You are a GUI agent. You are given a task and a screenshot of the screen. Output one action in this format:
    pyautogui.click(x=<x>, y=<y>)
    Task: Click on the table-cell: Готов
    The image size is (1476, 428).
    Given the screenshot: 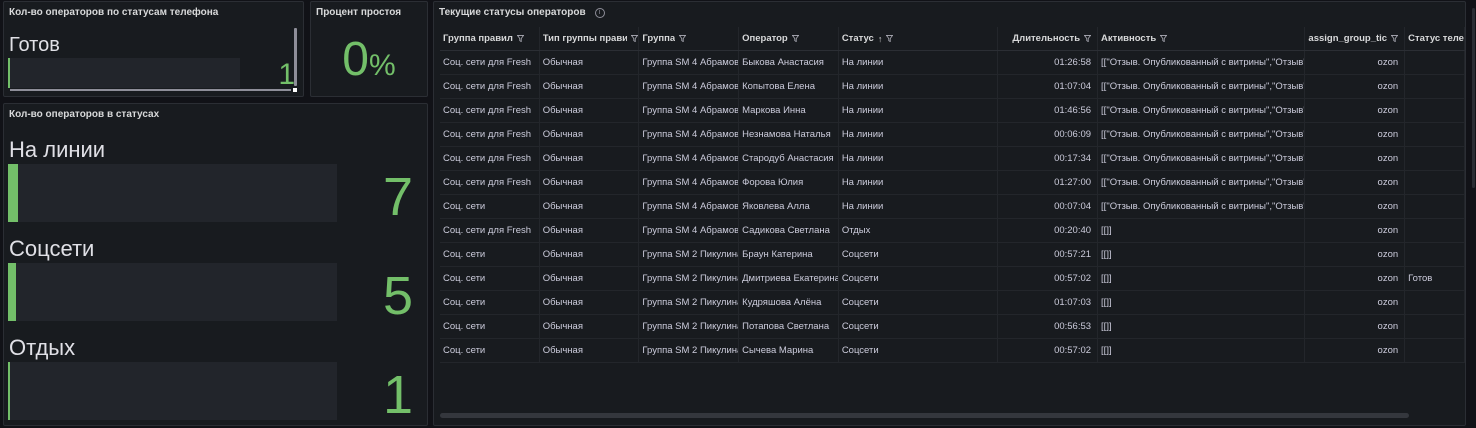 What is the action you would take?
    pyautogui.click(x=1435, y=278)
    